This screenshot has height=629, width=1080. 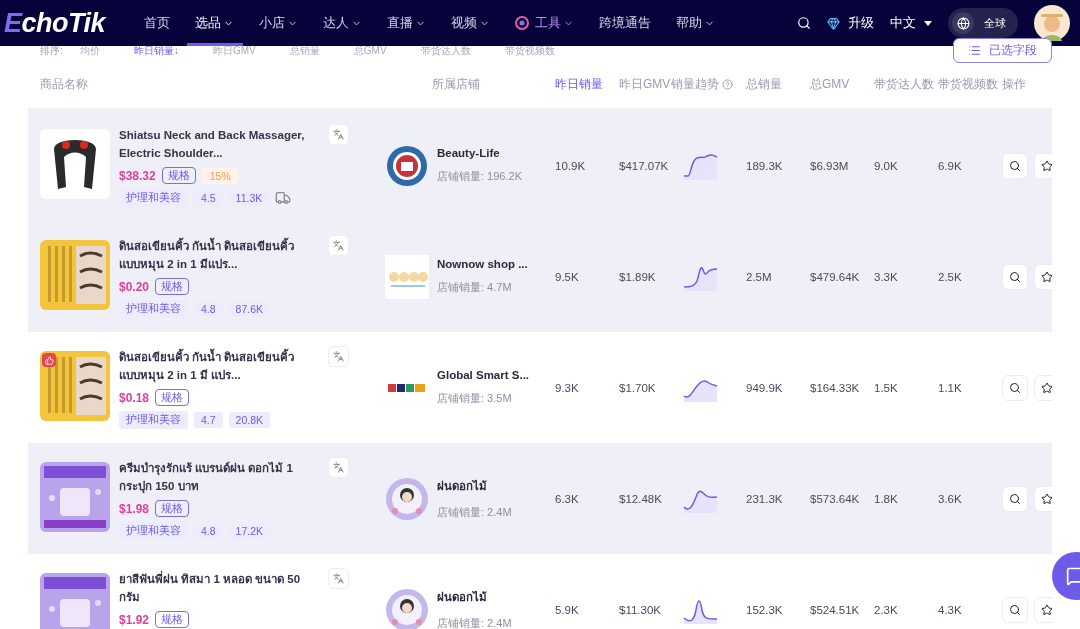 I want to click on product-title: ยาสีฟันพี่ฝน ทิสมา 1 หลอด ขนาด 50 กรัม, so click(x=216, y=588).